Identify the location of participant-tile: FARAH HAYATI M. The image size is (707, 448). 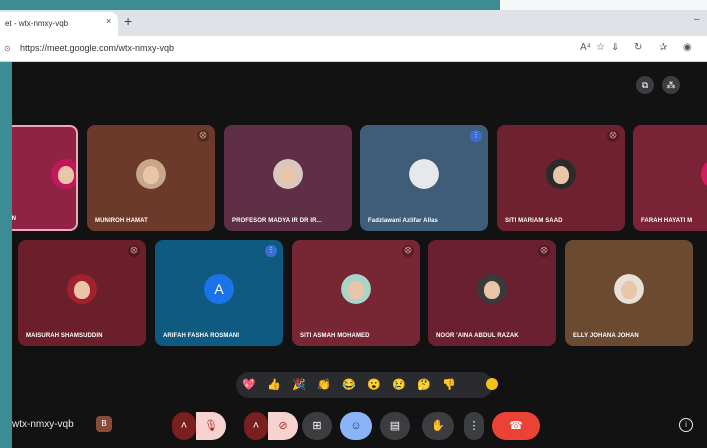
(670, 178).